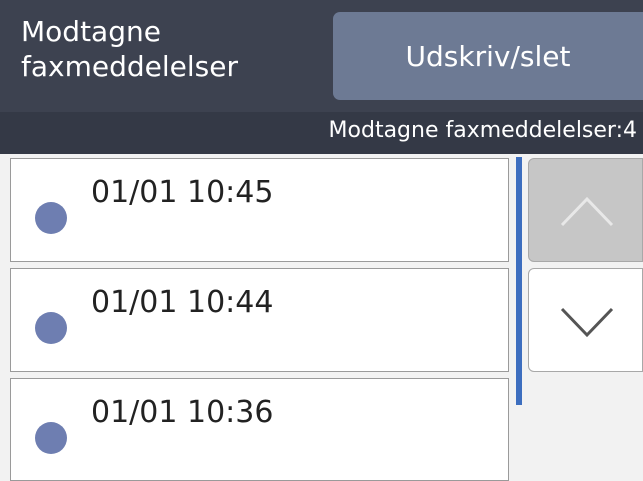 This screenshot has width=643, height=481. I want to click on received-count-text: Modtagne faxmeddelelser:4, so click(482, 130).